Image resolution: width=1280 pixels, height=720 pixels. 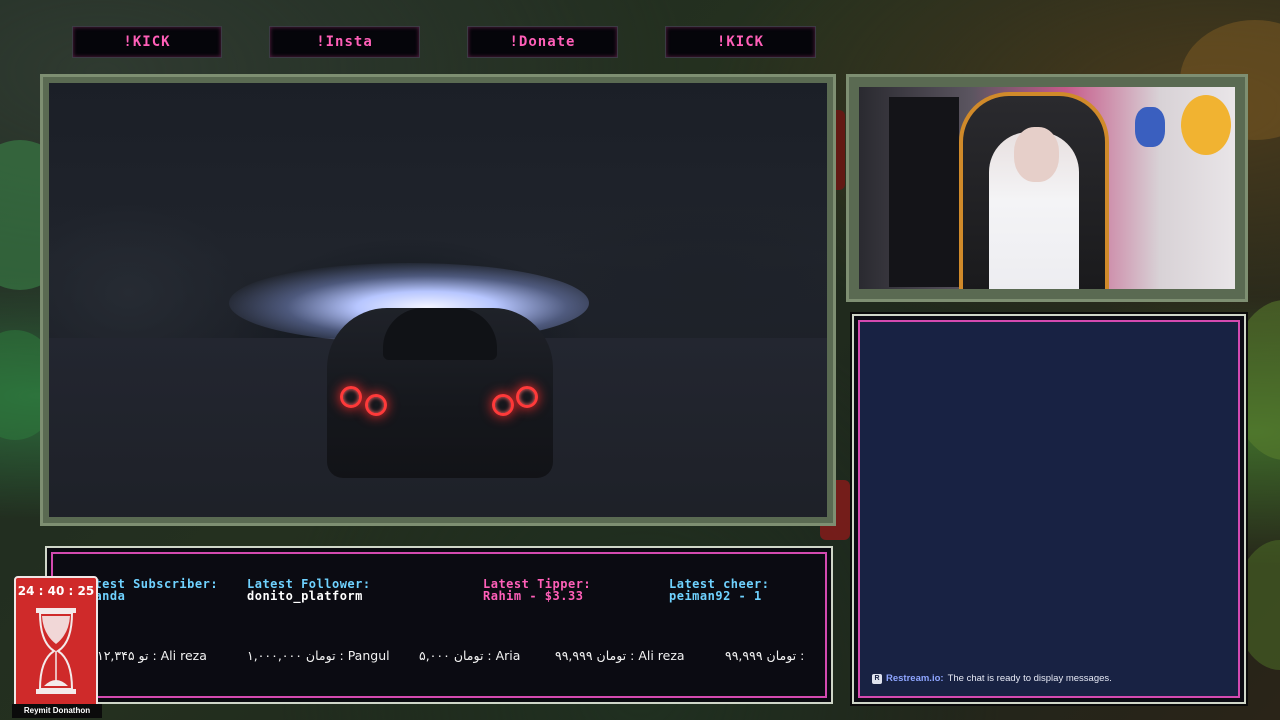 What do you see at coordinates (149, 278) in the screenshot?
I see `game-trees-left` at bounding box center [149, 278].